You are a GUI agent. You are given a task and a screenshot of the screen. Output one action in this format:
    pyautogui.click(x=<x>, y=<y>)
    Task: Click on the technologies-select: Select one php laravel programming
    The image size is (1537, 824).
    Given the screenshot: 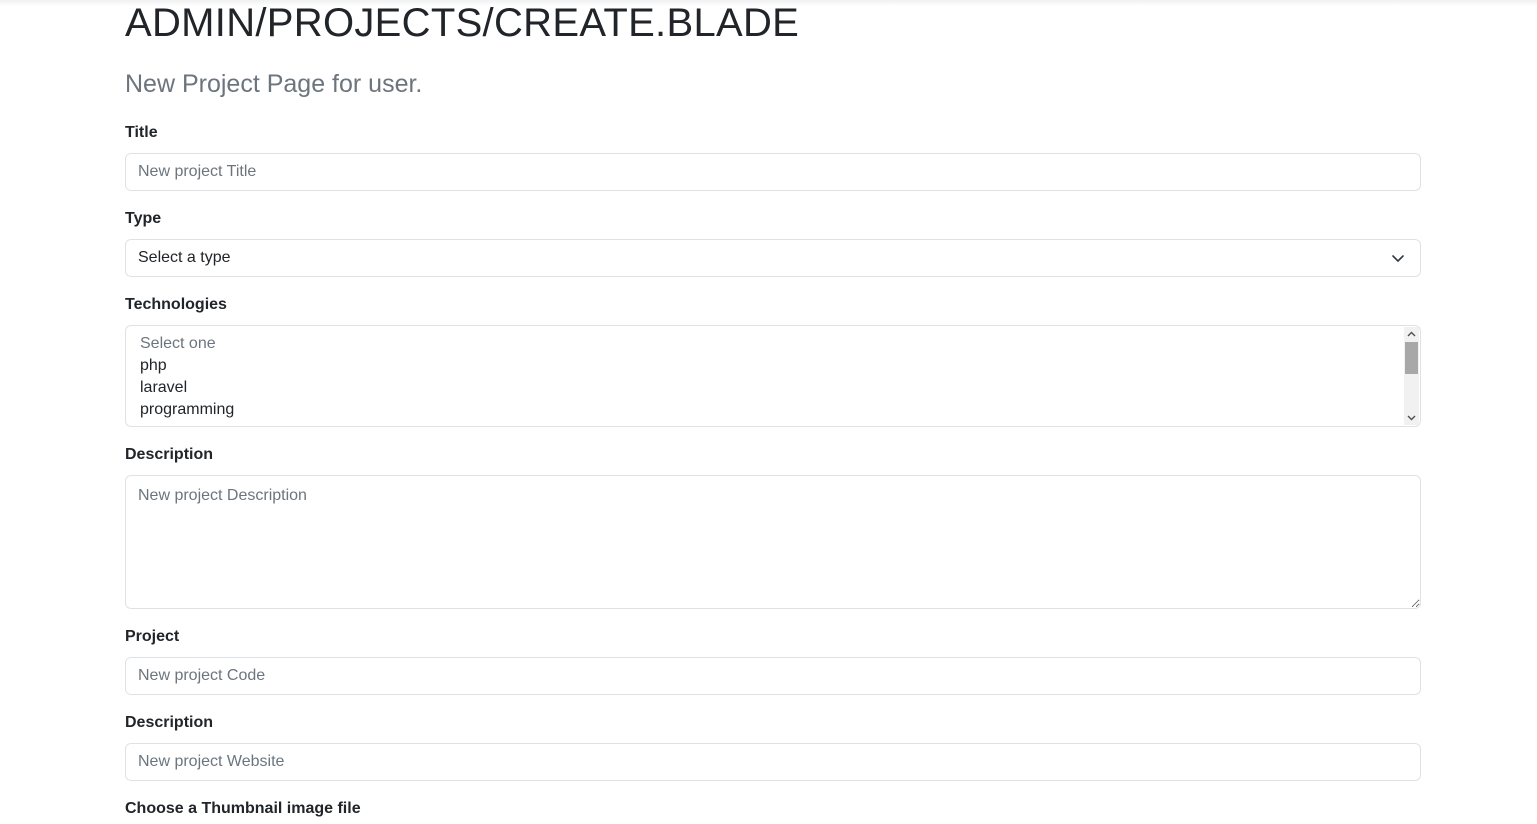 What is the action you would take?
    pyautogui.click(x=773, y=376)
    